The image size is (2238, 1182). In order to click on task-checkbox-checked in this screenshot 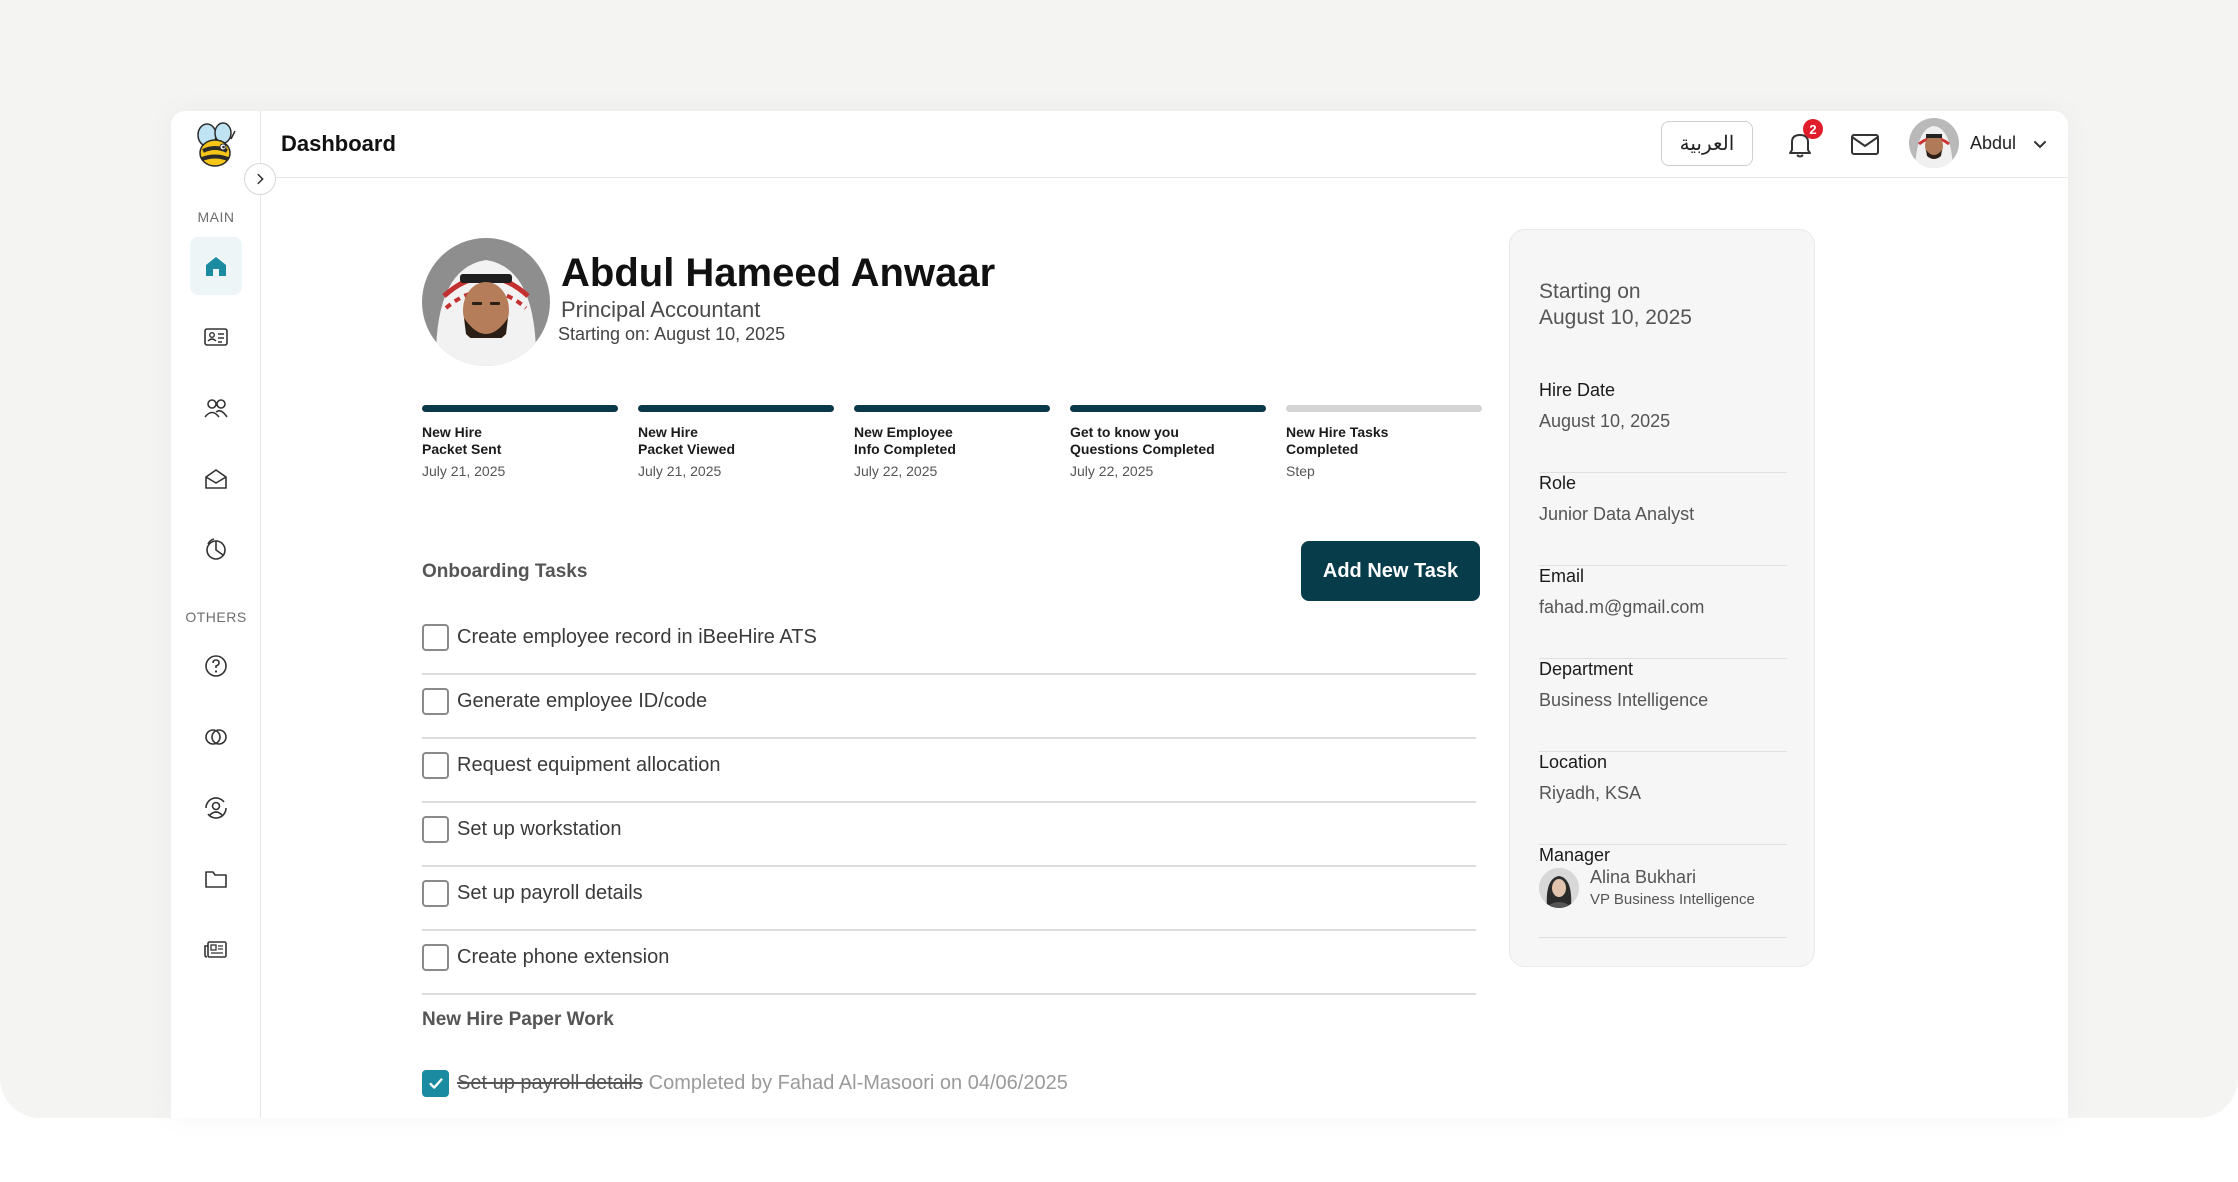, I will do `click(435, 1083)`.